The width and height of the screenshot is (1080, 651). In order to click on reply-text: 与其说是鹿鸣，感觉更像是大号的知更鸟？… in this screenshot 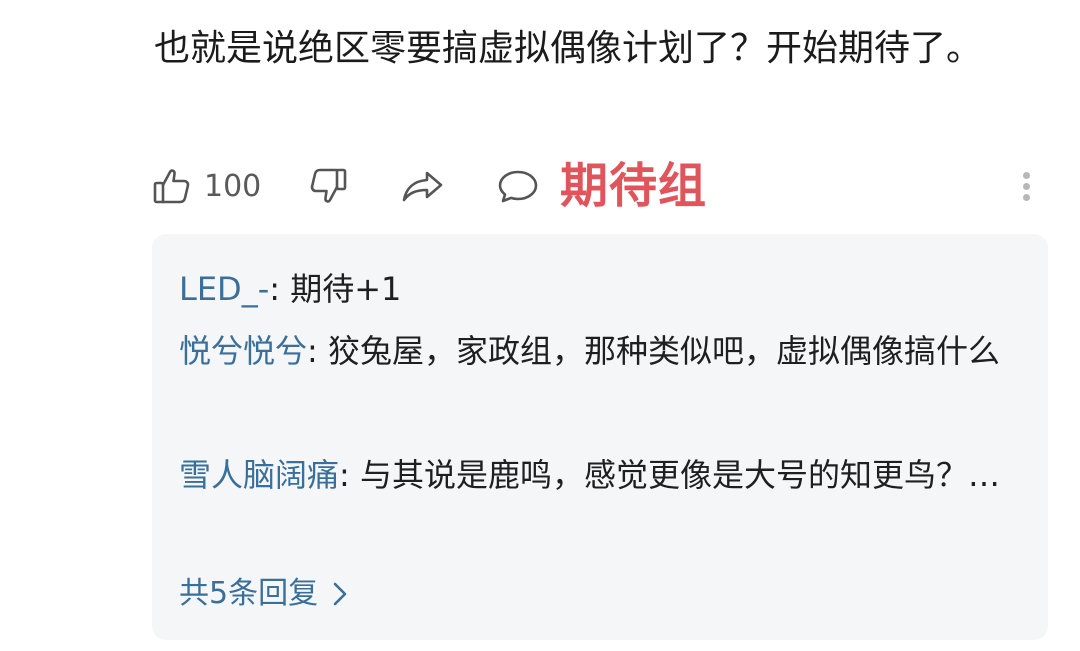, I will do `click(679, 475)`.